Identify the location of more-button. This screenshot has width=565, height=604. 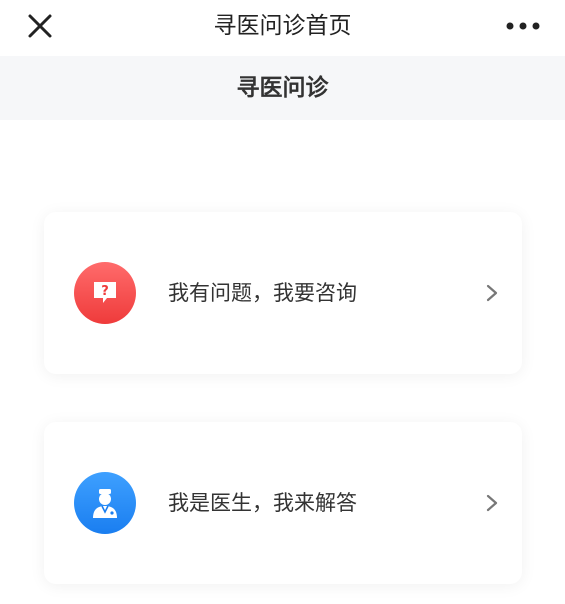
(523, 26).